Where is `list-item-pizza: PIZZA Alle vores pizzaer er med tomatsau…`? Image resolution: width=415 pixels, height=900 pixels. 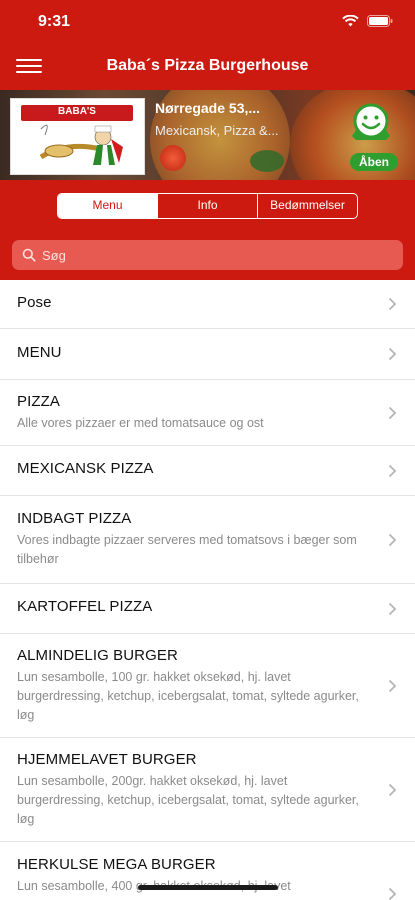 list-item-pizza: PIZZA Alle vores pizzaer er med tomatsau… is located at coordinates (207, 413).